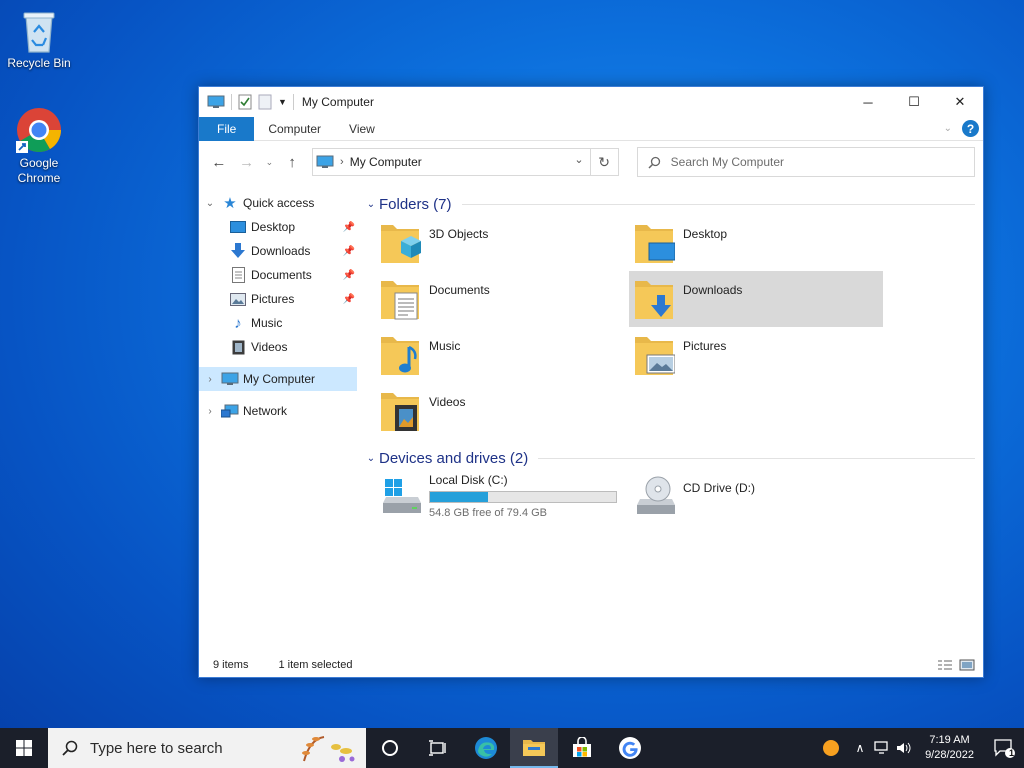 This screenshot has width=1024, height=768. Describe the element at coordinates (465, 162) in the screenshot. I see `address-bar: › My Computer ⌄ ↻` at that location.